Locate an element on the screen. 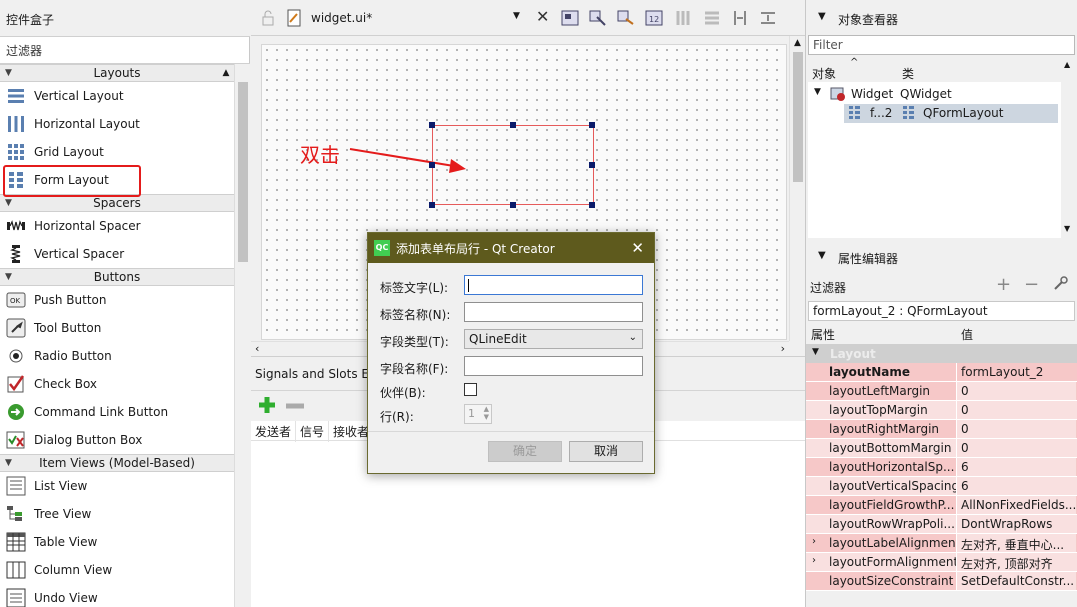 This screenshot has width=1077, height=607. category-layouts: ▼ Layouts ▲ is located at coordinates (117, 73).